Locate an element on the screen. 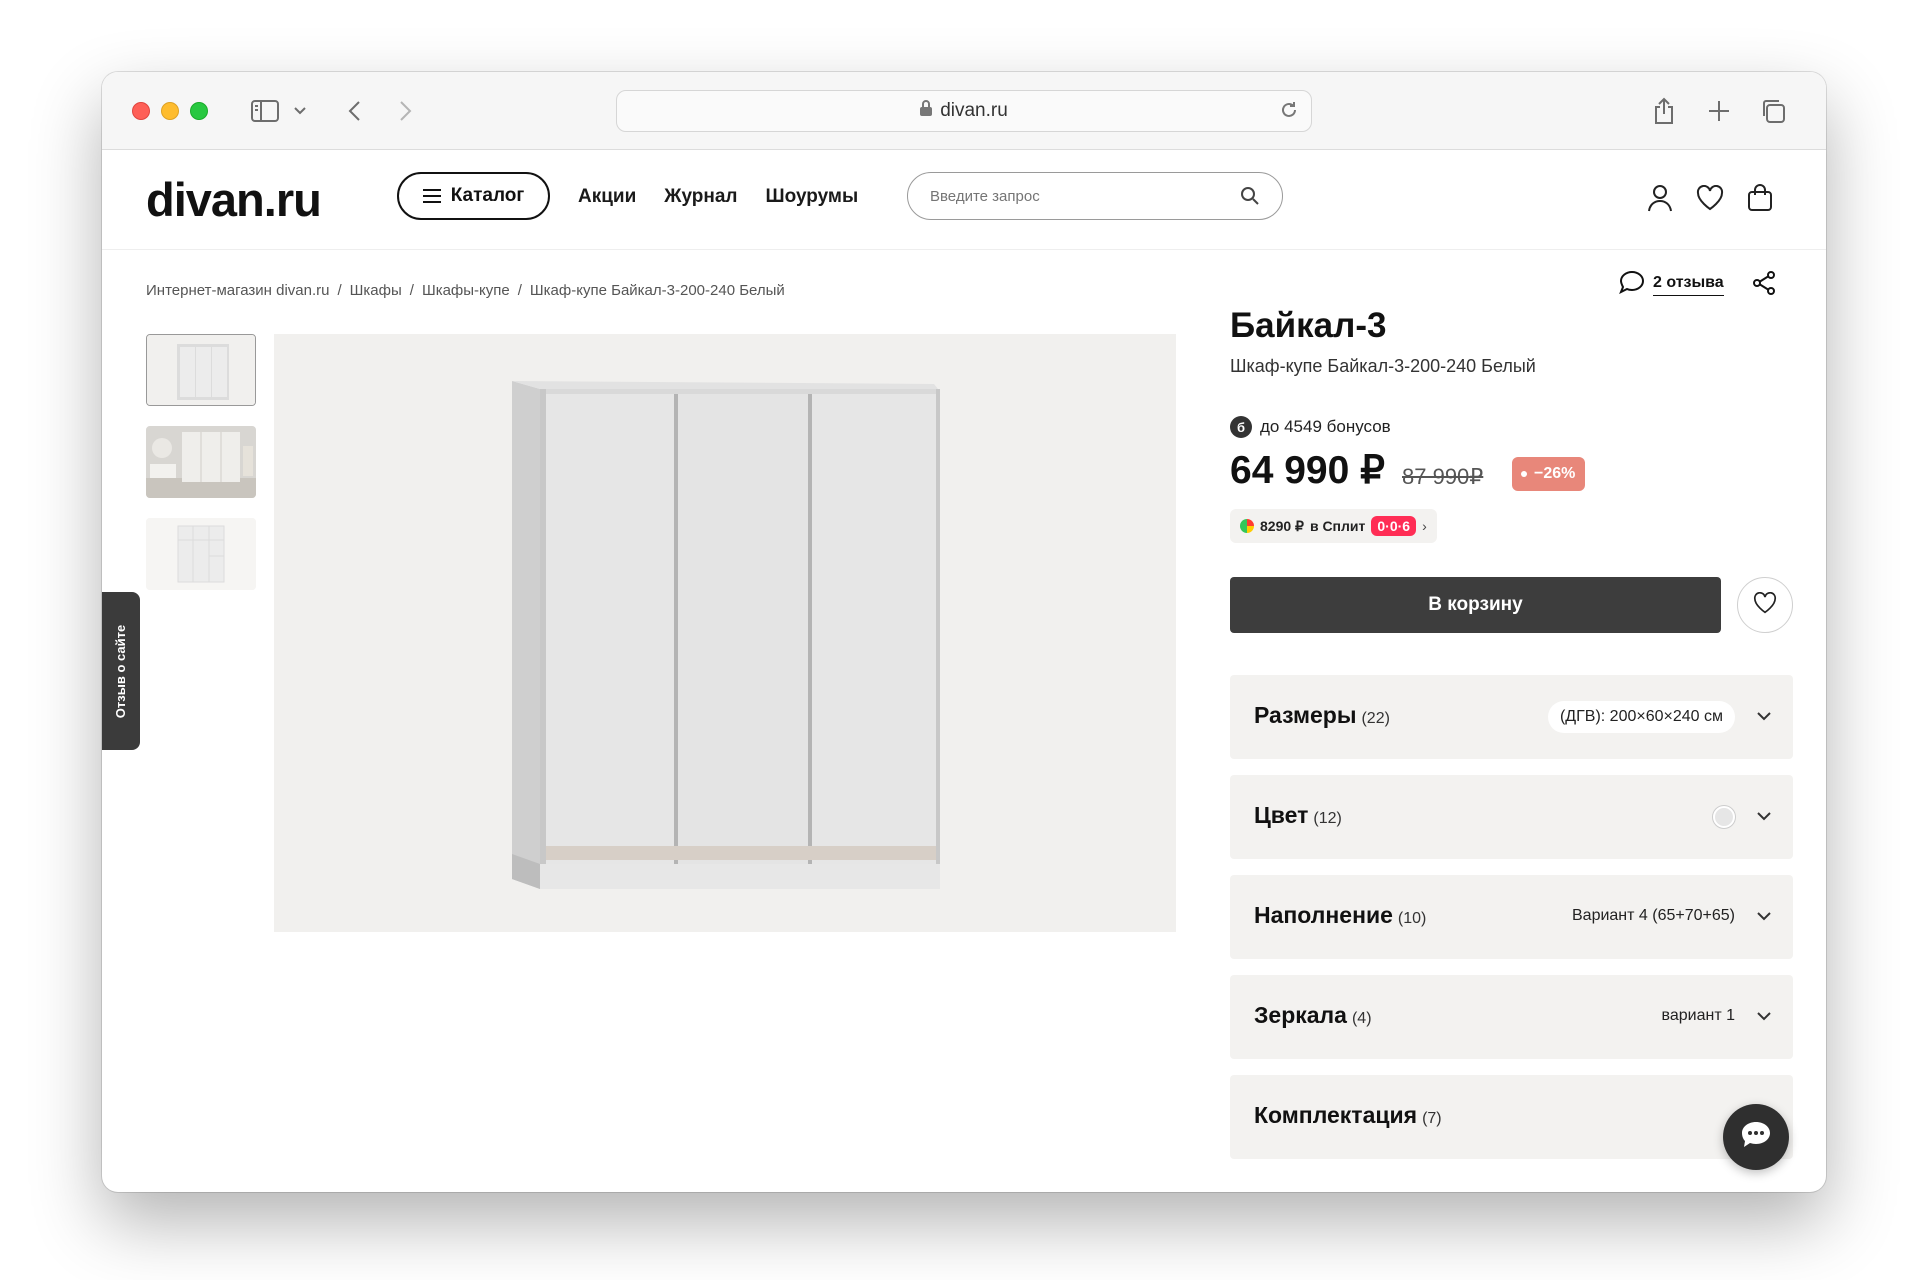 The height and width of the screenshot is (1280, 1920). breadcrumb-current: Шкаф-купе Байкал-3-200-240 Белый is located at coordinates (657, 290).